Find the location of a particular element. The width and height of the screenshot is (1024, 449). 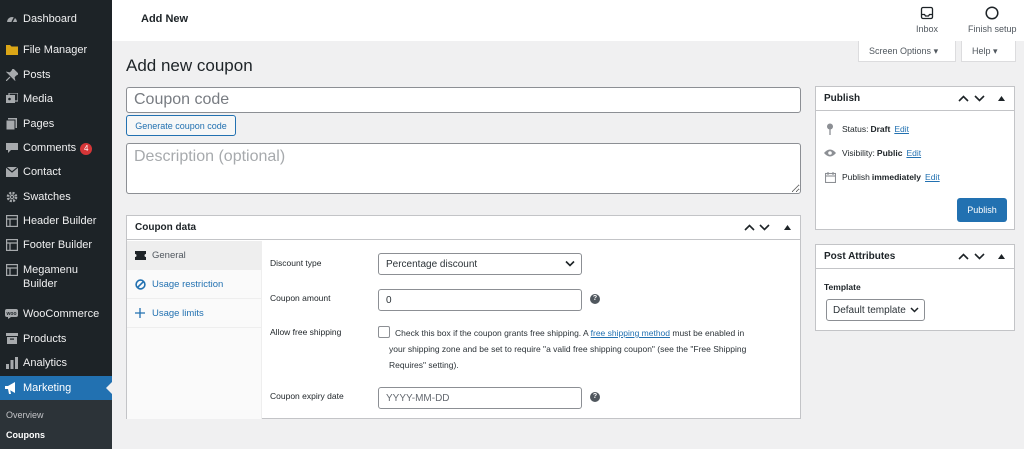

discount-type-select: Percentage discount is located at coordinates (480, 264).